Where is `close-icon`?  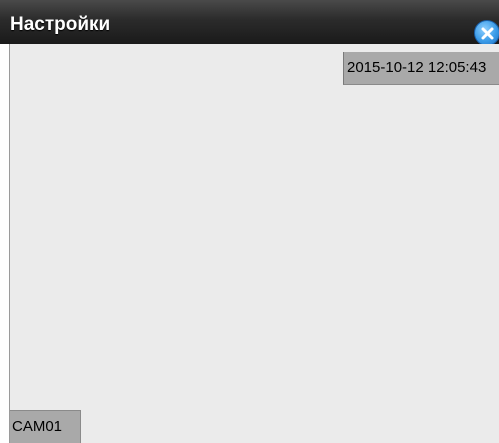
close-icon is located at coordinates (487, 33).